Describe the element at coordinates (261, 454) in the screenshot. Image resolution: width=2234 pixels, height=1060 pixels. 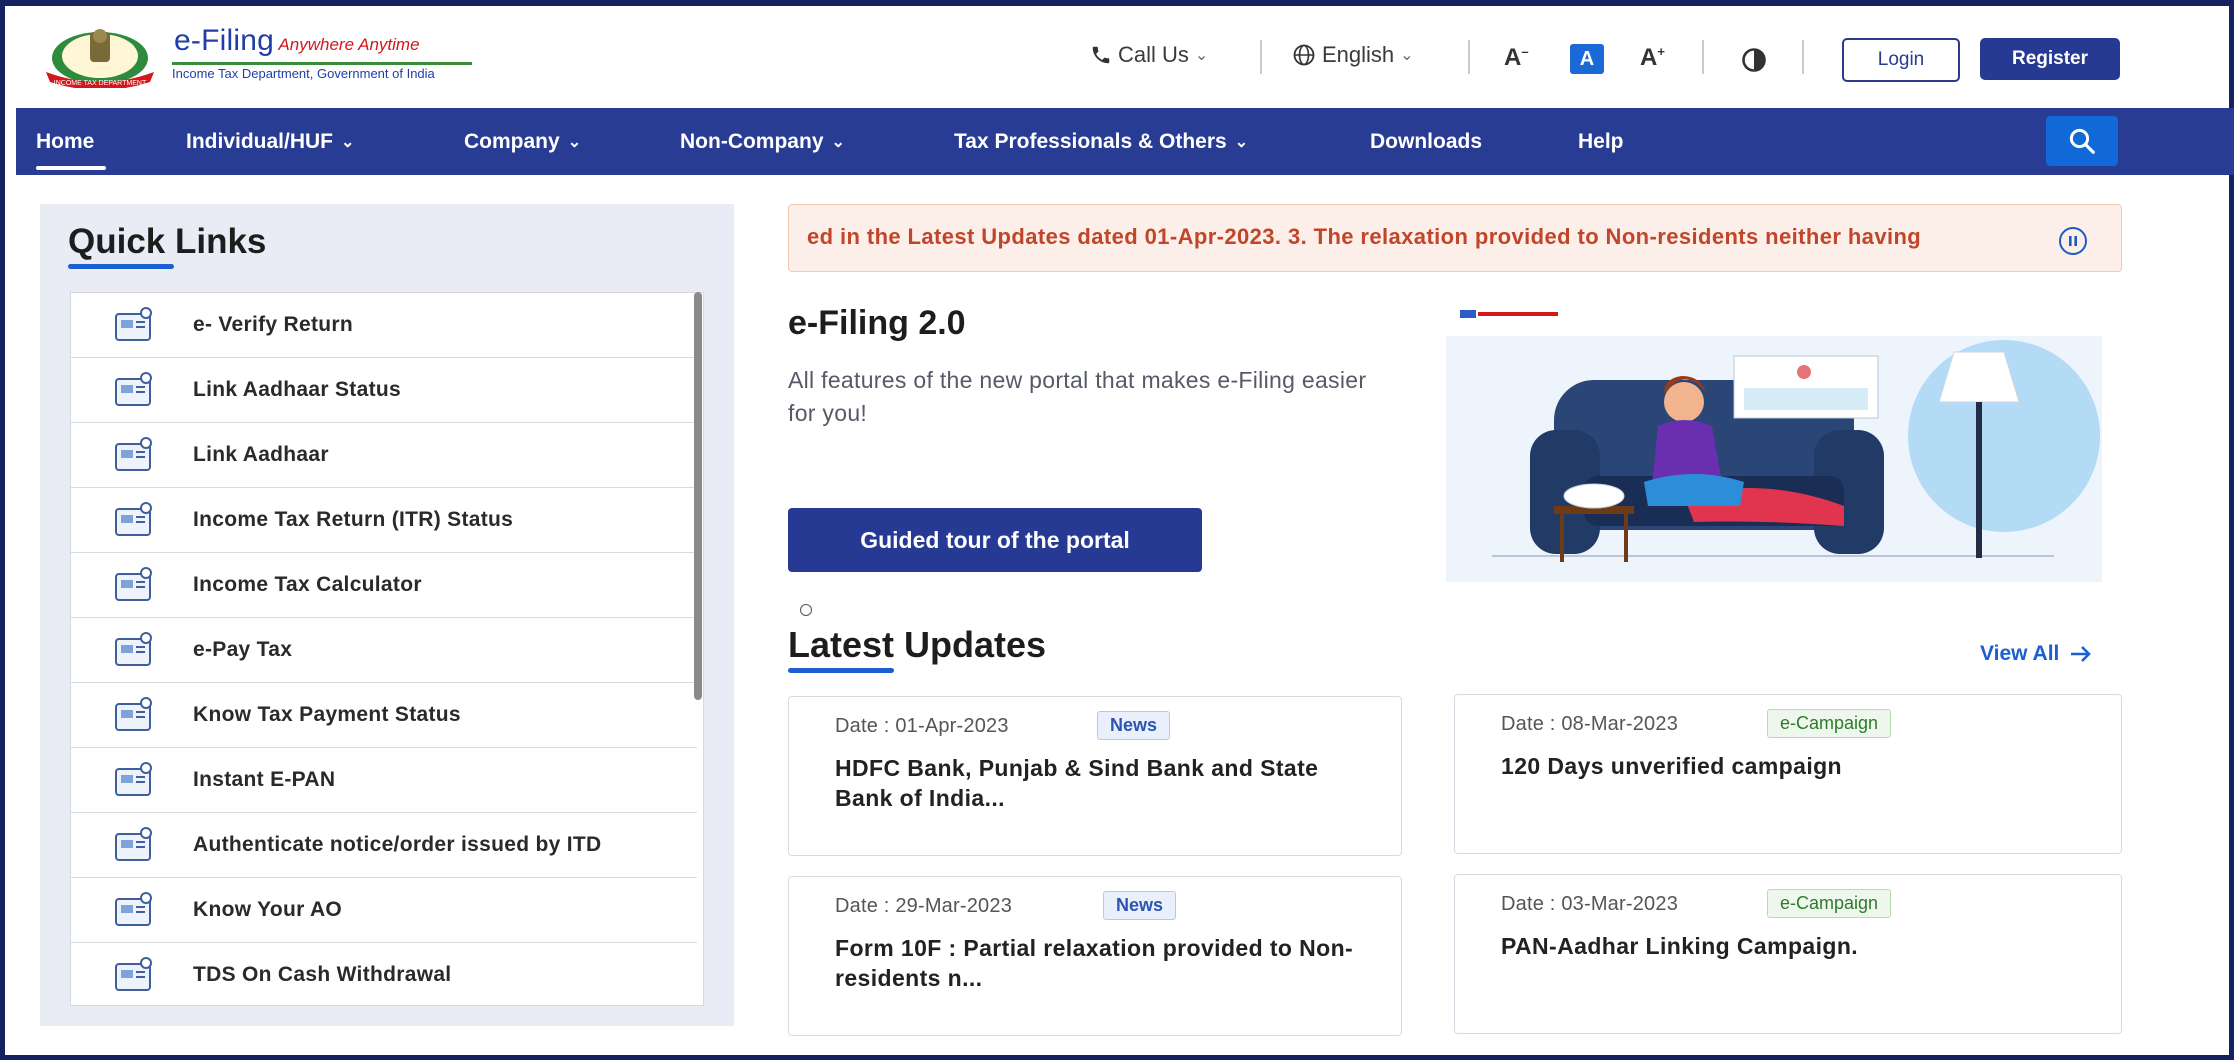
I see `quick-link-label: Link Aadhaar` at that location.